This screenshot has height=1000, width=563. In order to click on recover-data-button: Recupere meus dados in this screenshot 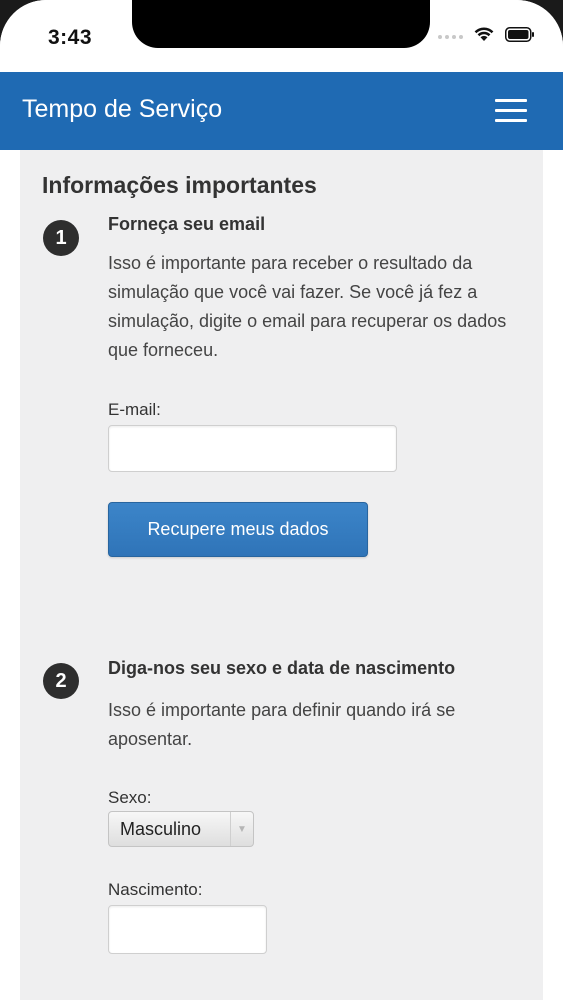, I will do `click(238, 529)`.